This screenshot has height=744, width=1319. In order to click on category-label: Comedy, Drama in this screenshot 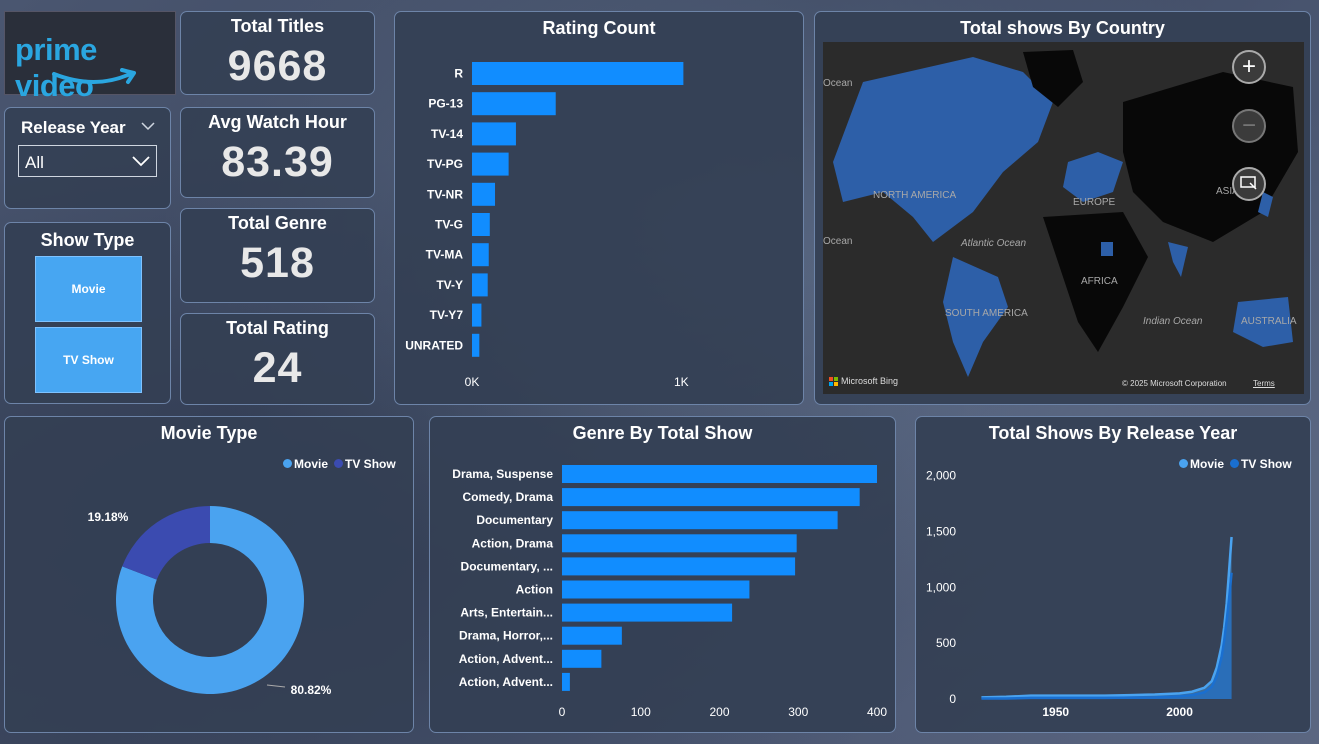, I will do `click(508, 497)`.